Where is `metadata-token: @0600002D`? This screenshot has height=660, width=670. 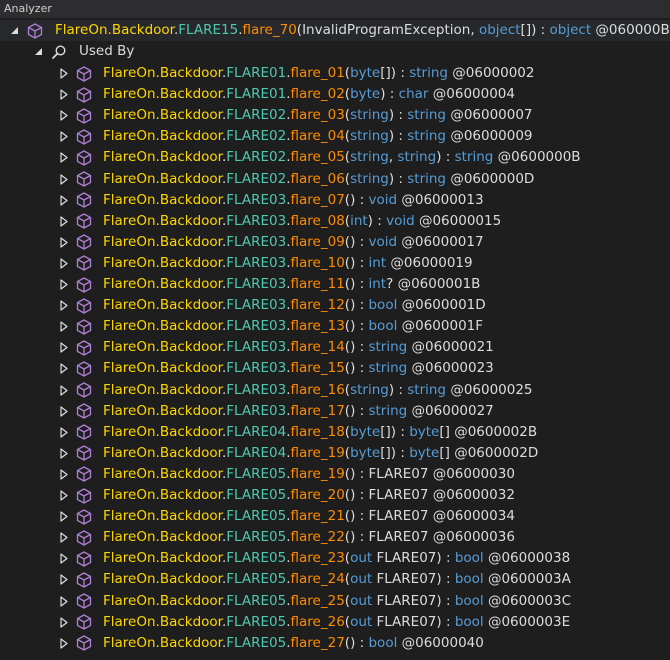 metadata-token: @0600002D is located at coordinates (496, 452).